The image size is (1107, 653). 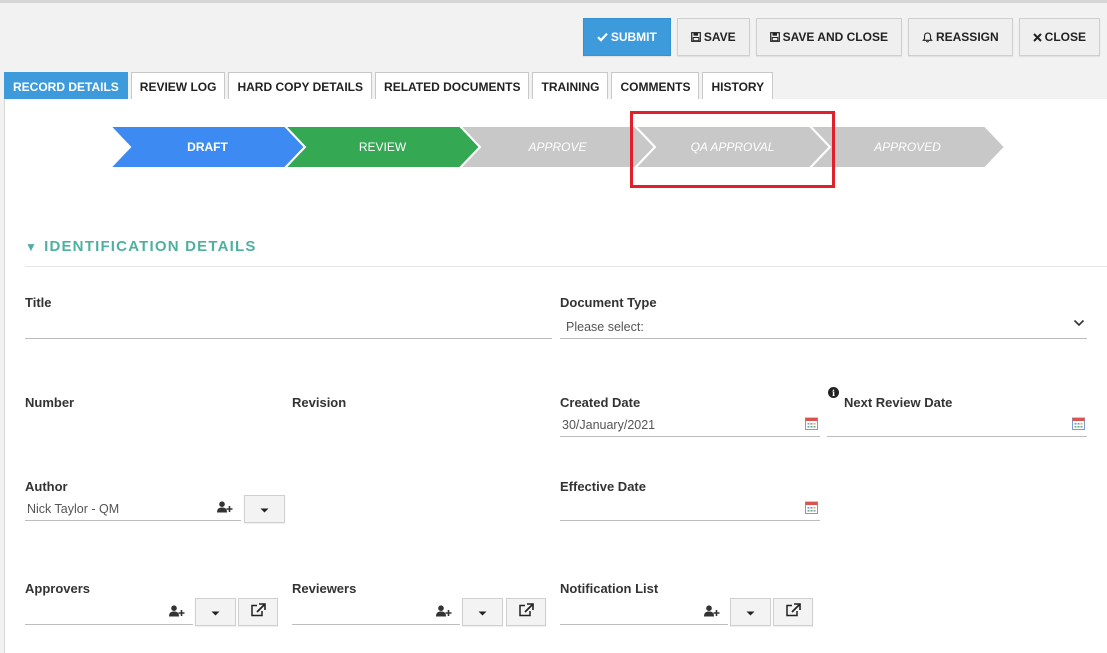 What do you see at coordinates (1059, 37) in the screenshot?
I see `close-button: CLOSE` at bounding box center [1059, 37].